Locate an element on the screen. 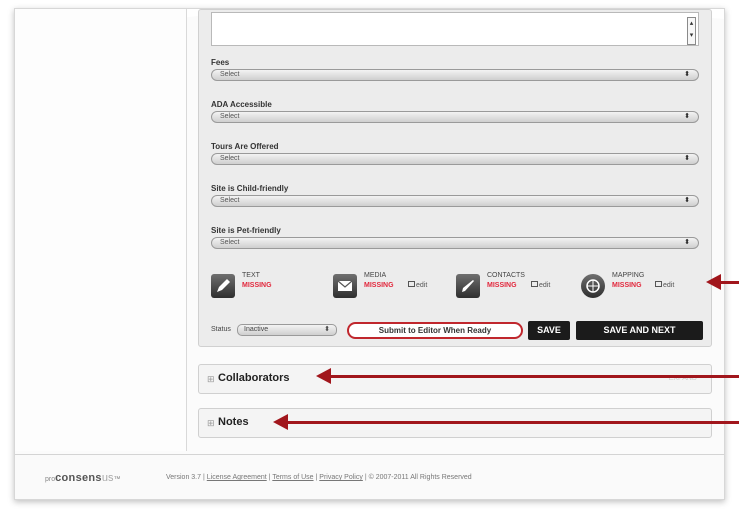 The image size is (739, 514). contacts-edit-link: edit is located at coordinates (540, 285).